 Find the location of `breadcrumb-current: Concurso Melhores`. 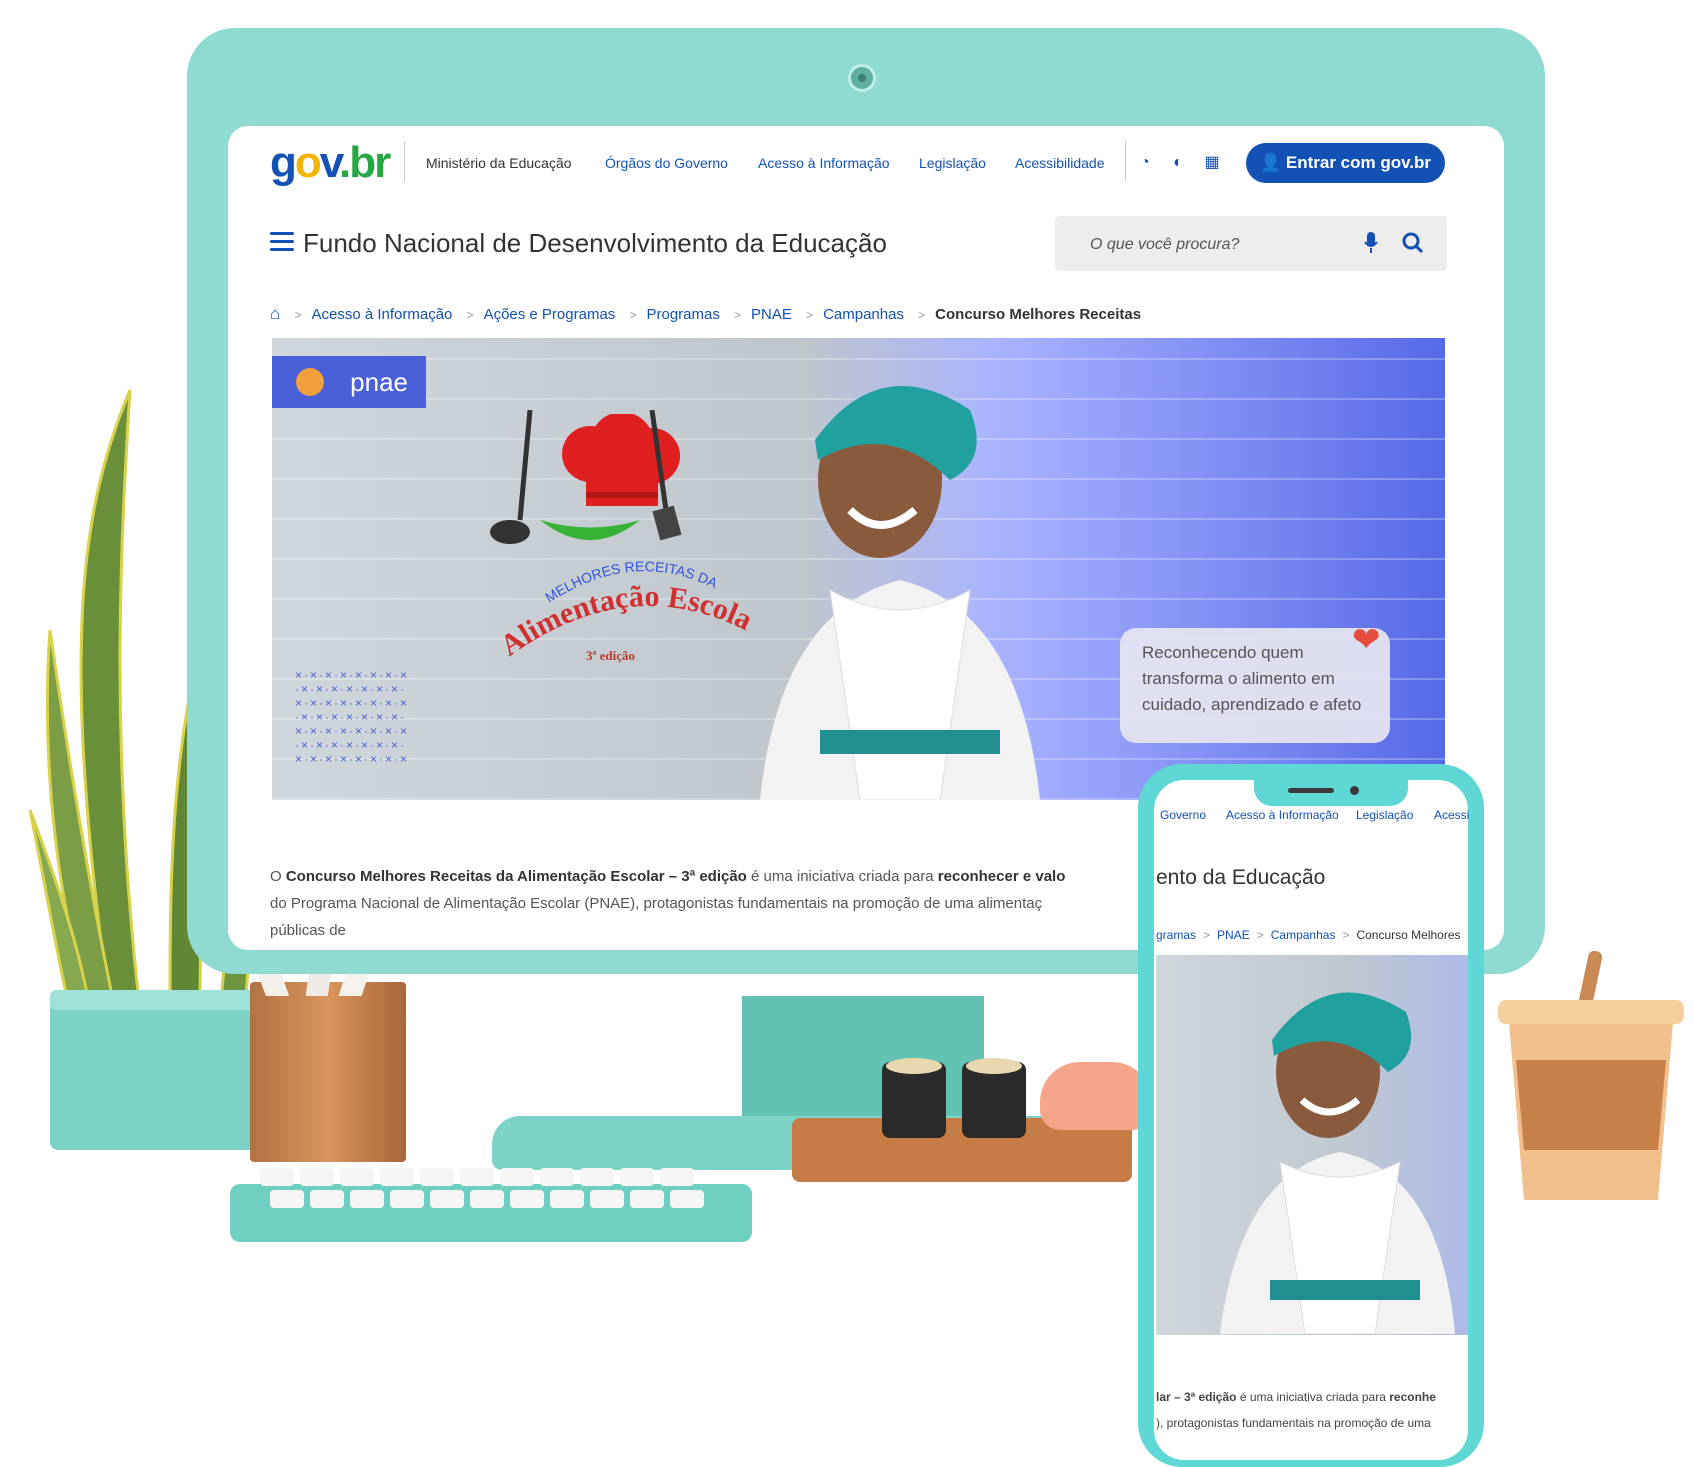

breadcrumb-current: Concurso Melhores is located at coordinates (1408, 935).